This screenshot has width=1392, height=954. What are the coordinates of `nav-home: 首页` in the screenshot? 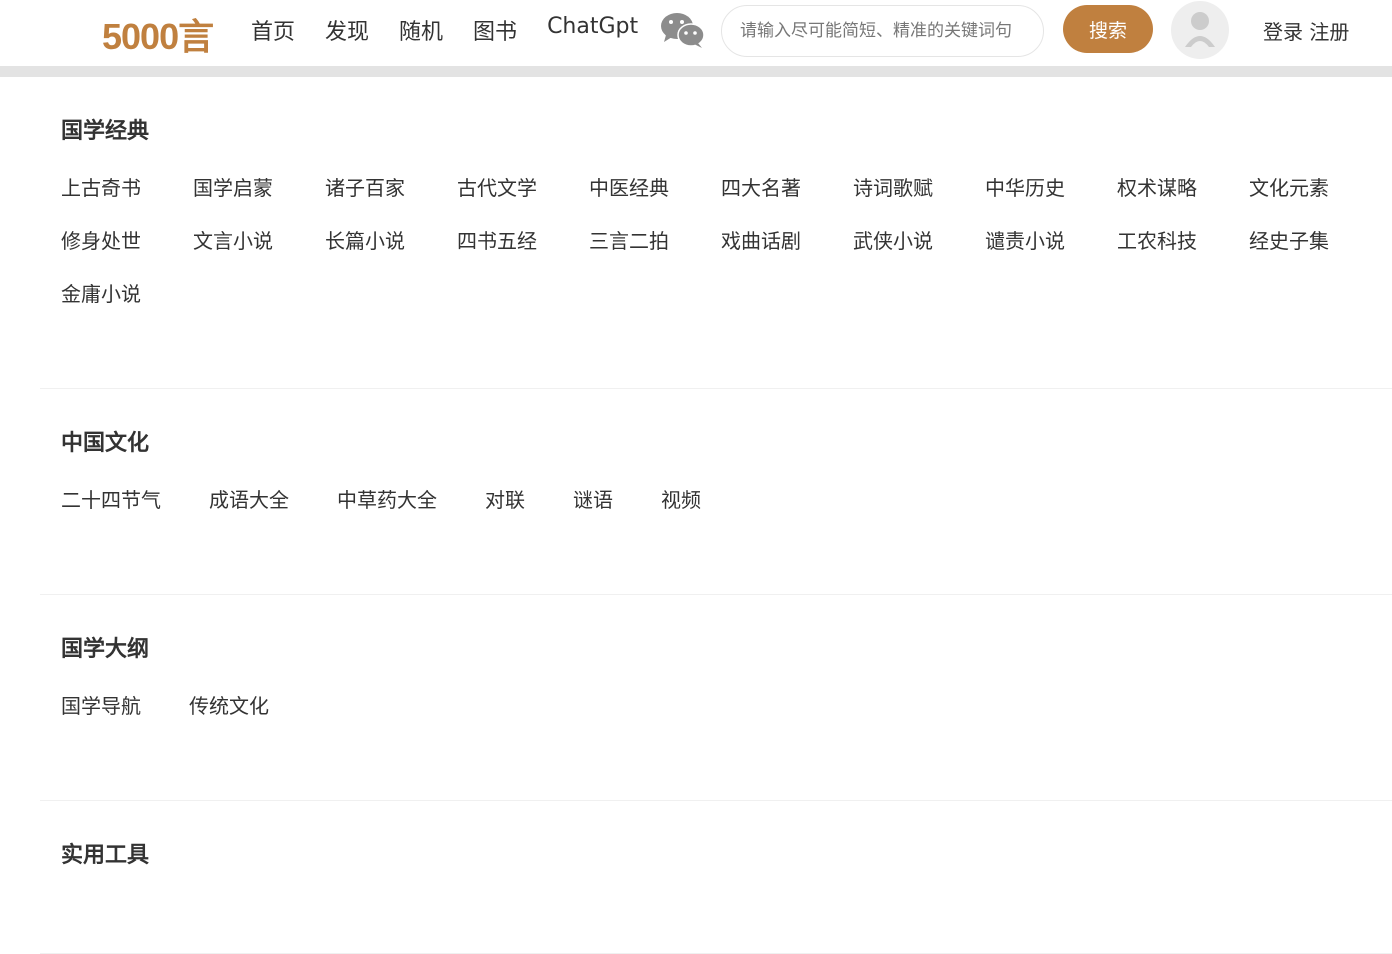 It's located at (273, 30).